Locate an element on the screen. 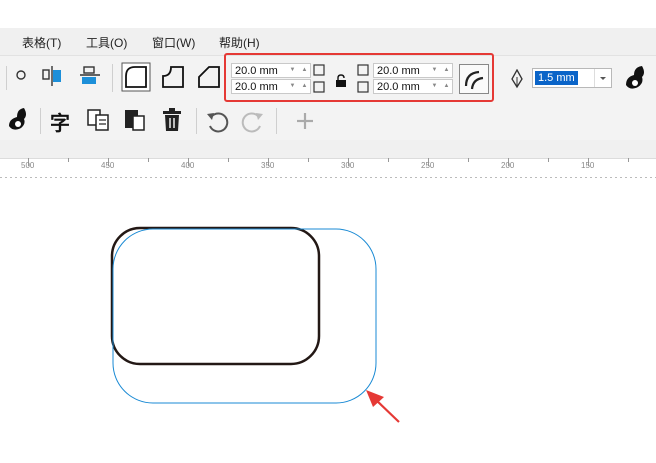  outline-width-select: 1.5 mm is located at coordinates (572, 78).